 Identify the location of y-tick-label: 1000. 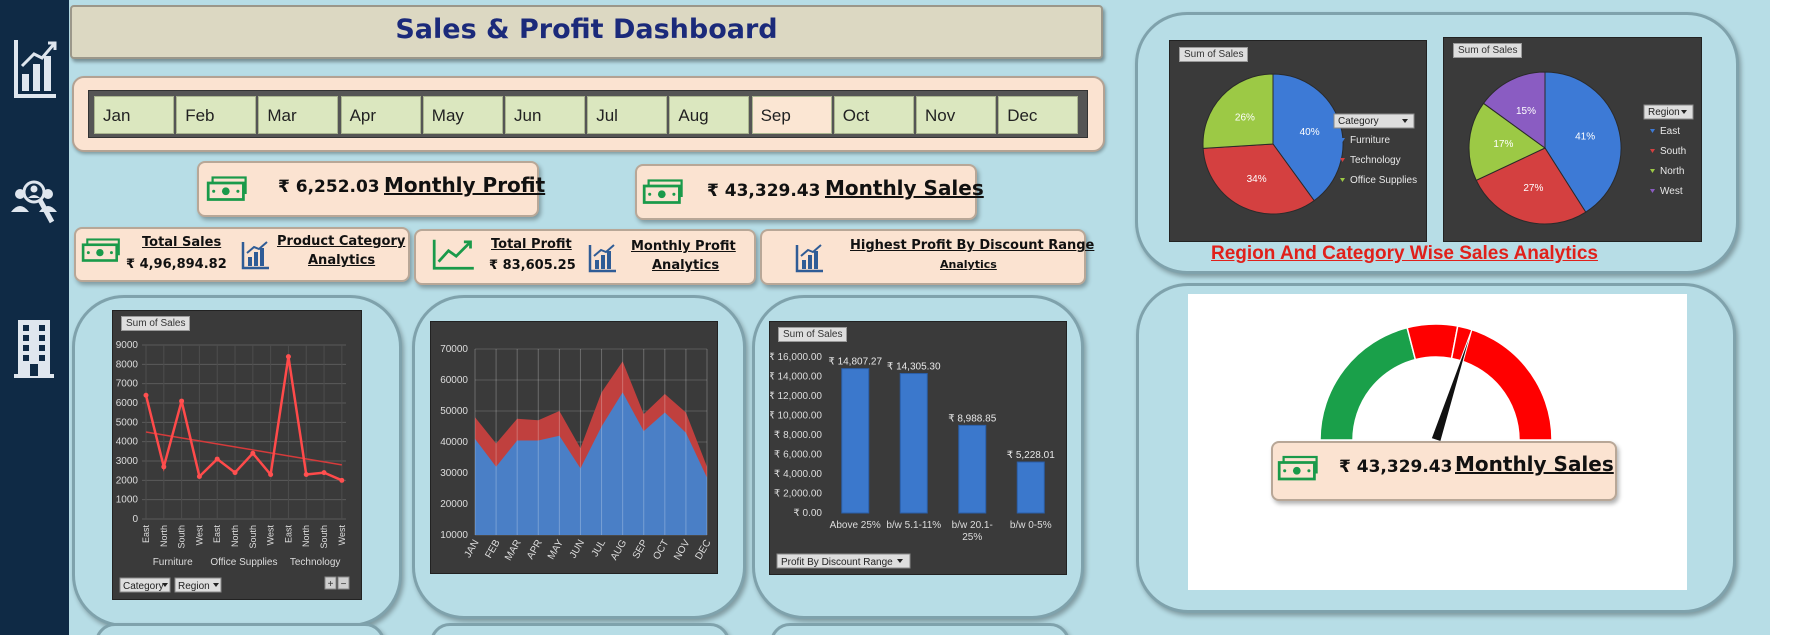
(127, 500).